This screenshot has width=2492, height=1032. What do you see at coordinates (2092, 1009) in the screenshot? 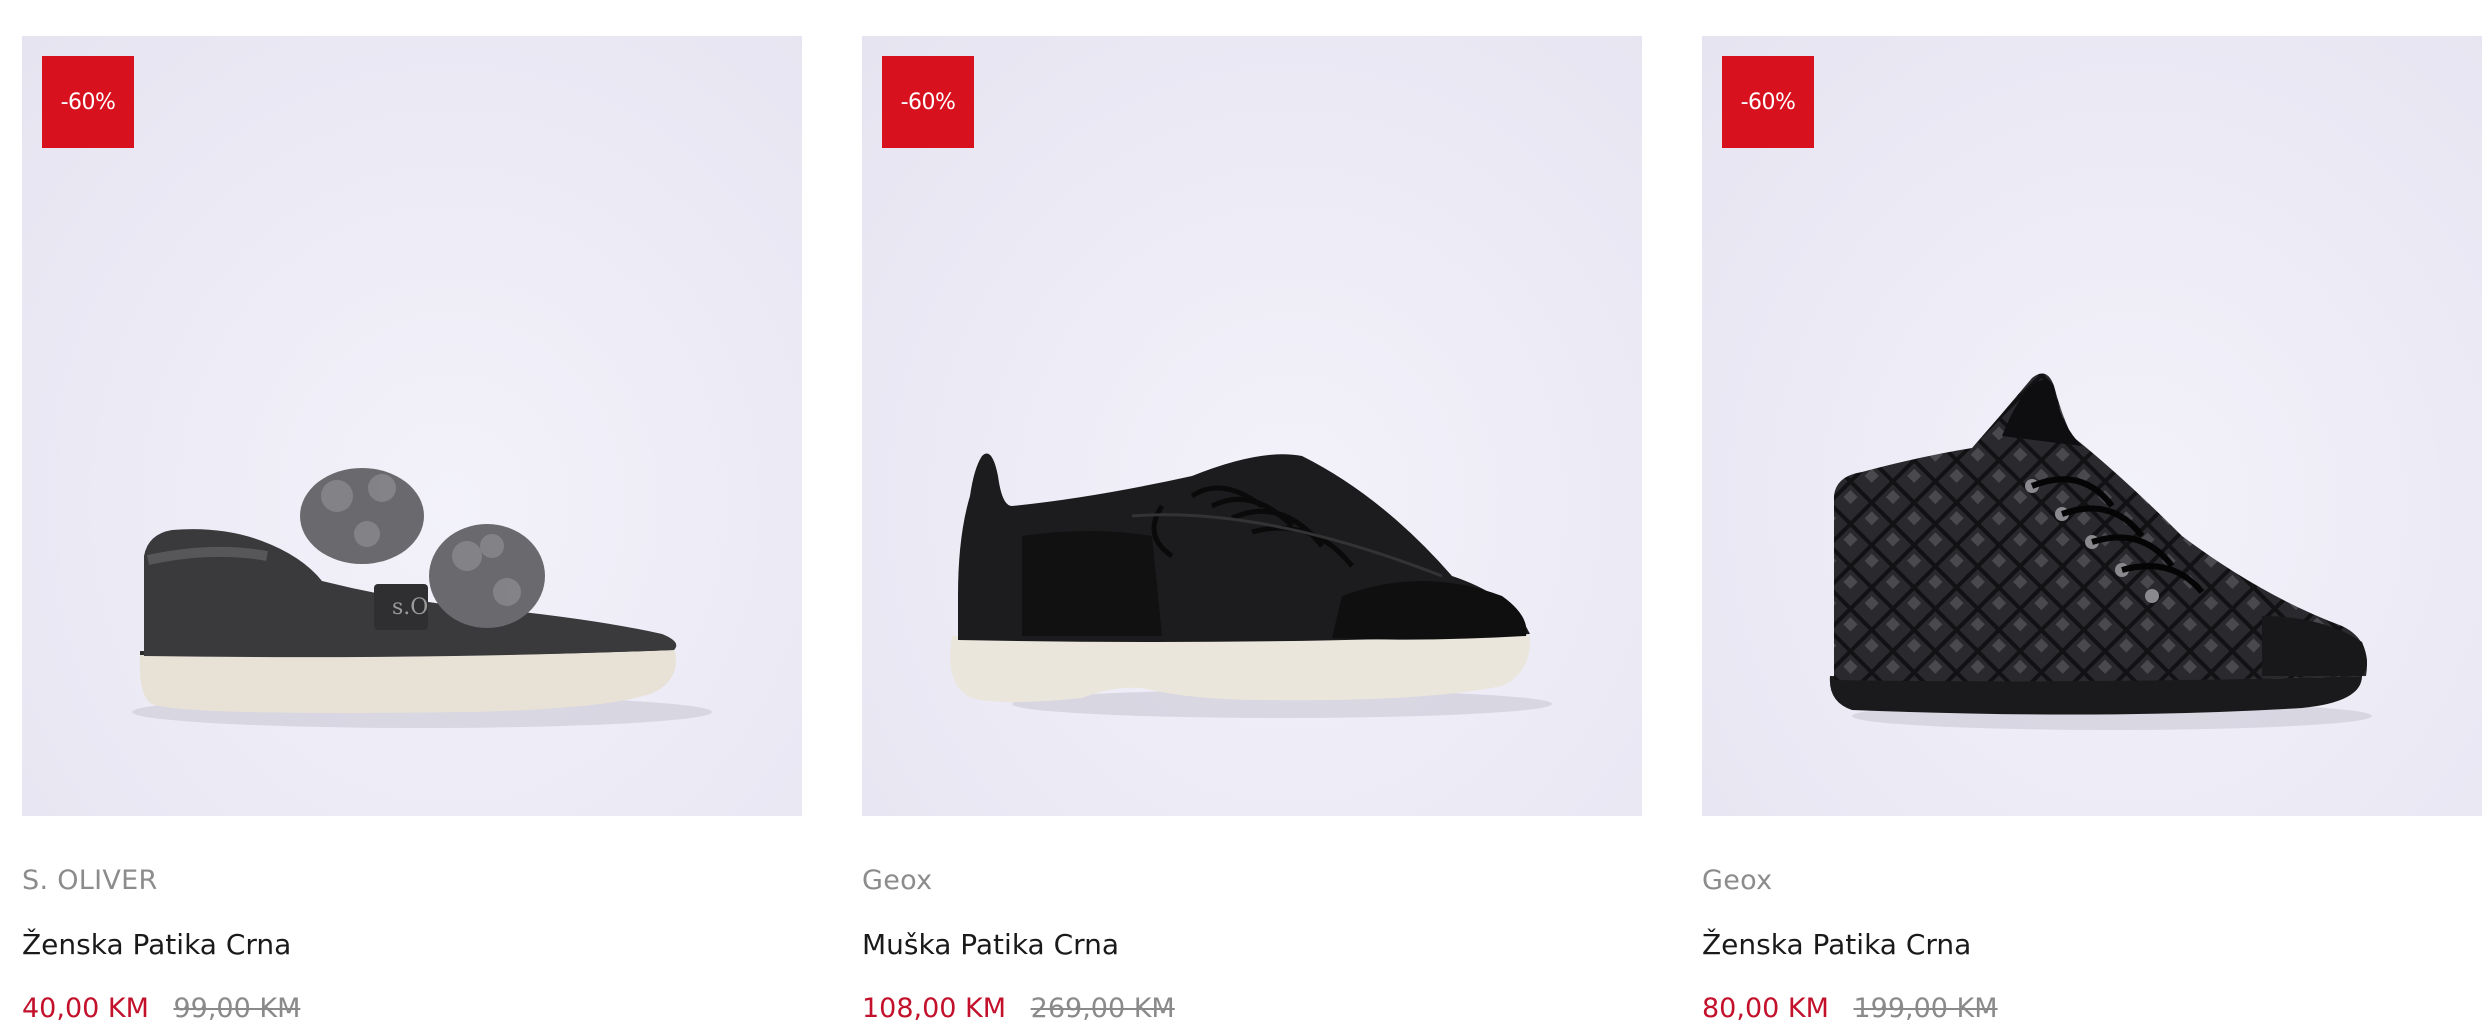
I see `price-row: 80,00 KM 199,00 KM` at bounding box center [2092, 1009].